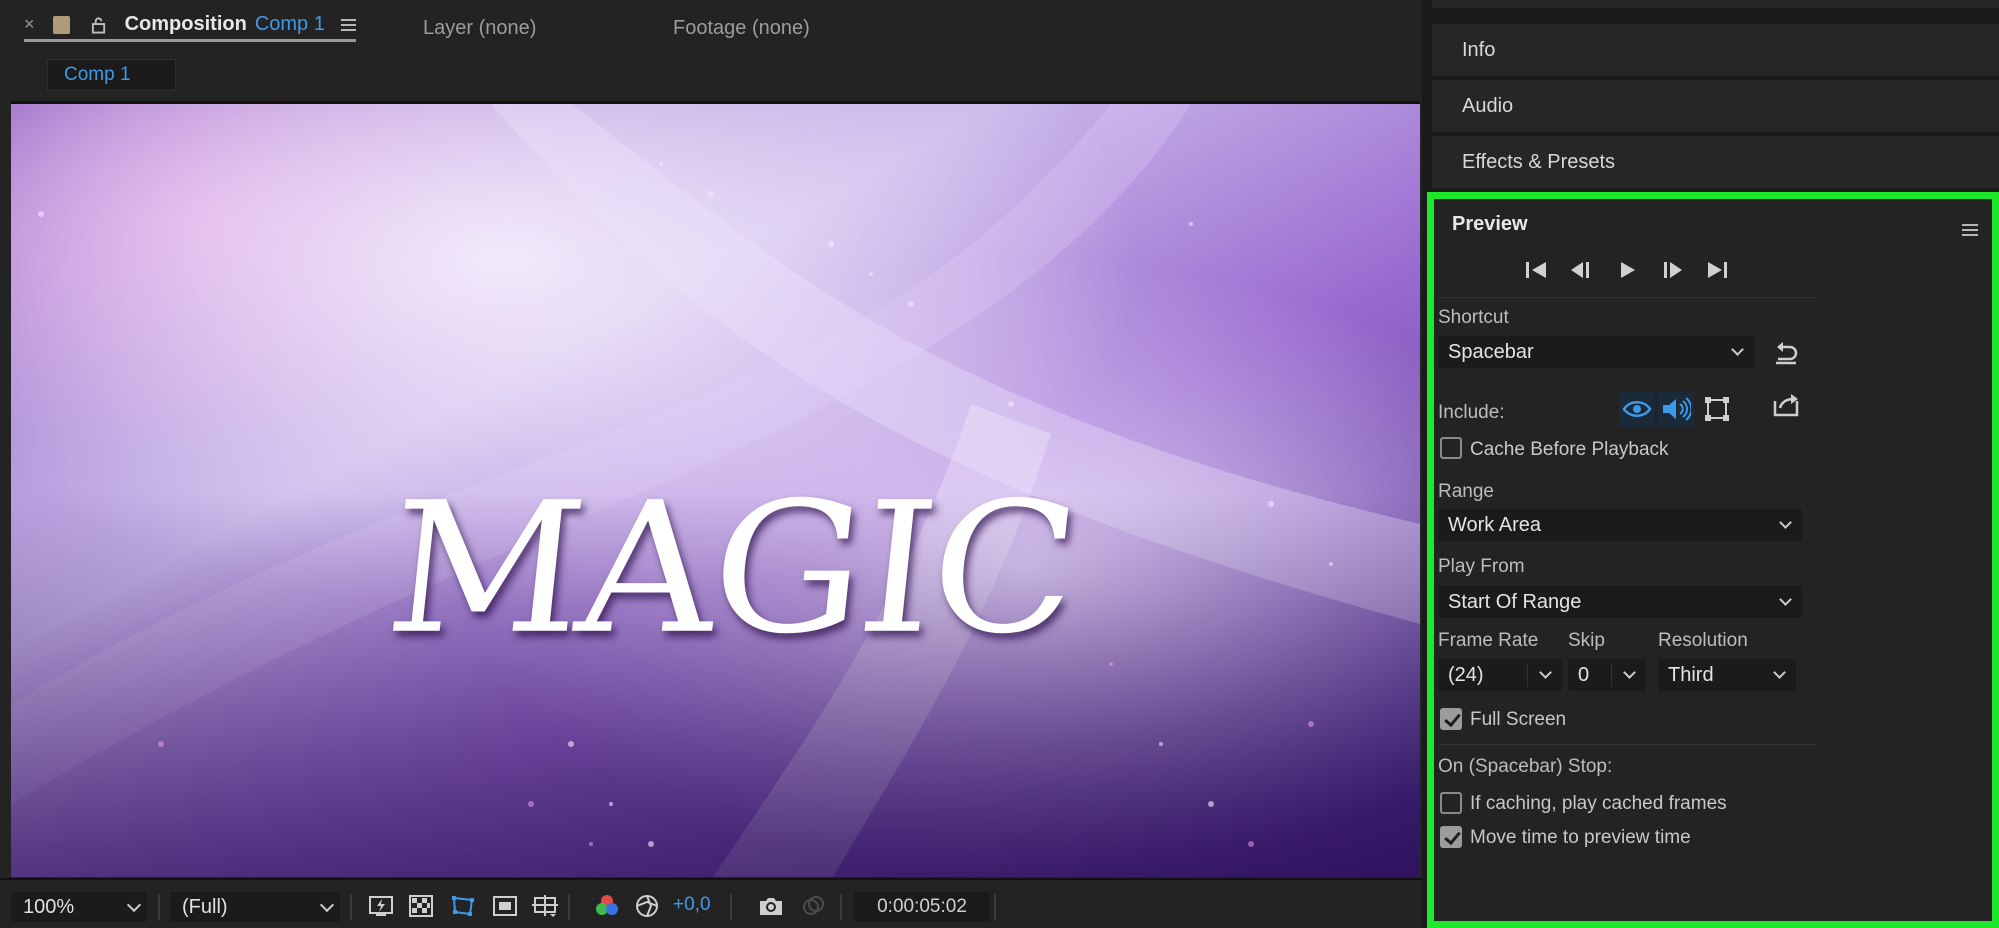 The image size is (1999, 928). Describe the element at coordinates (1525, 766) in the screenshot. I see `on-stop-label: On (Spacebar) Stop:` at that location.